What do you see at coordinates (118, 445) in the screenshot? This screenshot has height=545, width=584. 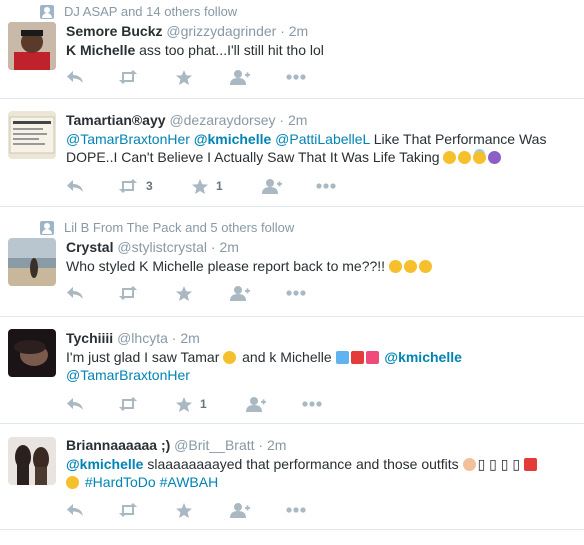 I see `display-name: Briannaaaaaa ;)` at bounding box center [118, 445].